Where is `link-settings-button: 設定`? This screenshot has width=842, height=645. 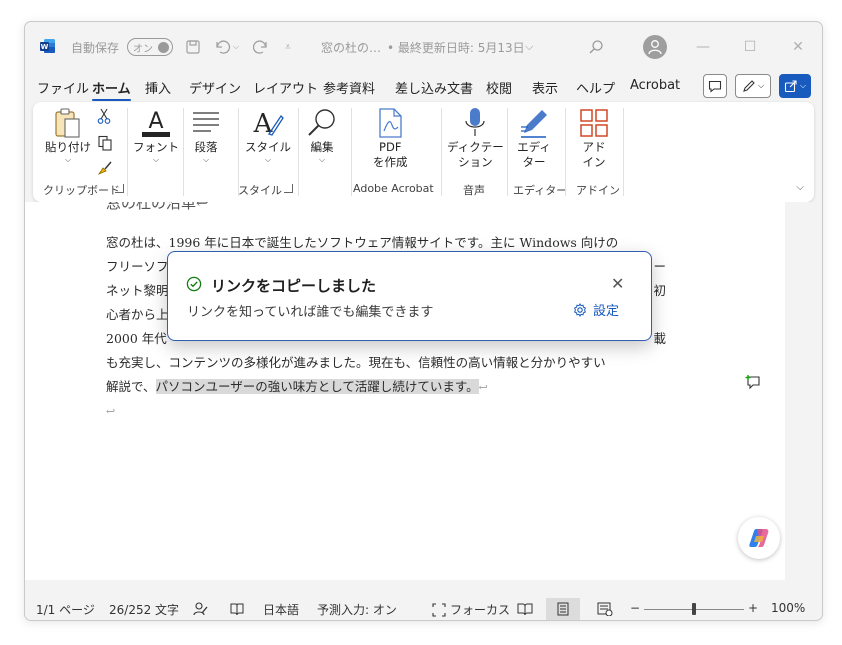 link-settings-button: 設定 is located at coordinates (596, 309).